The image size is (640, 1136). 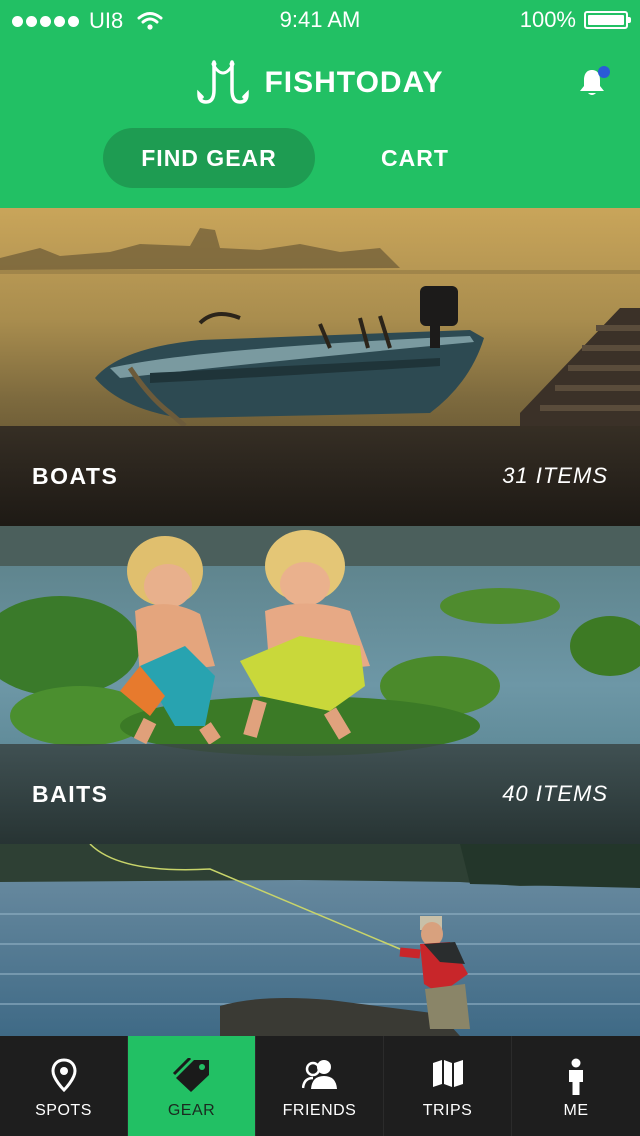 What do you see at coordinates (447, 1110) in the screenshot?
I see `tabbar-label: TRIPS` at bounding box center [447, 1110].